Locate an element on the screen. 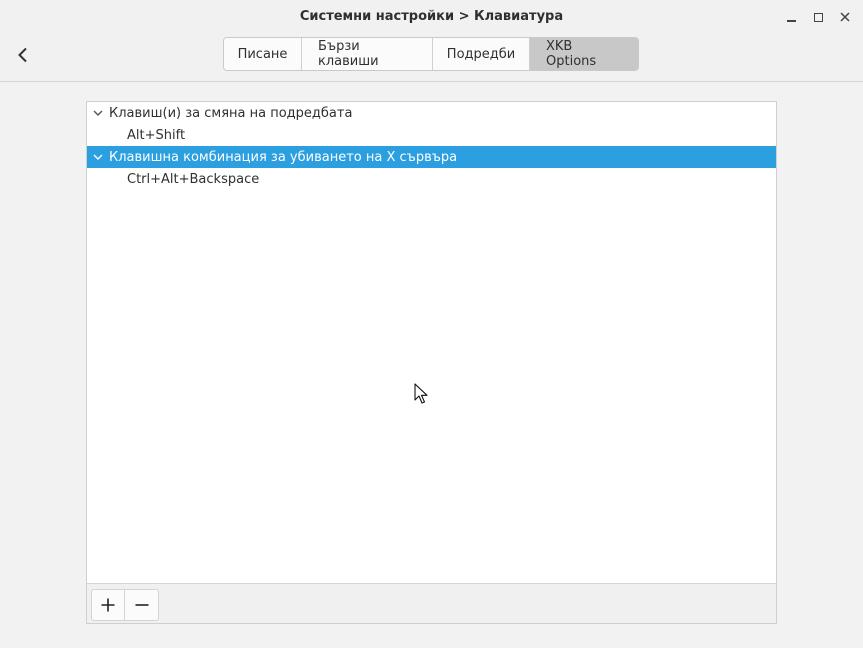  tab-label: Писане is located at coordinates (262, 54).